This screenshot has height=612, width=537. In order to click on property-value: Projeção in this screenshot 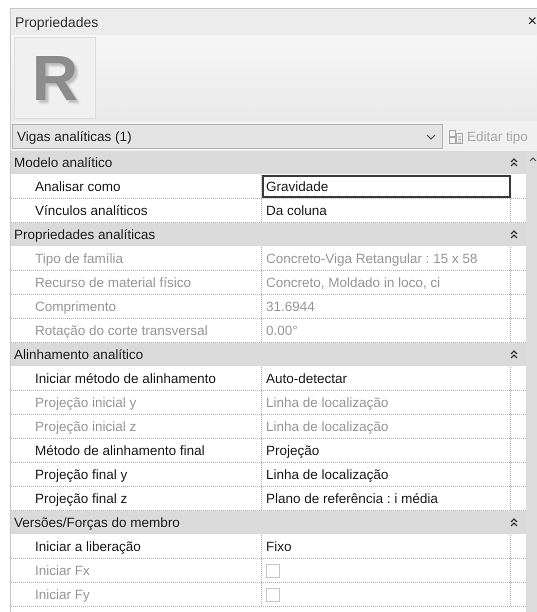, I will do `click(386, 450)`.